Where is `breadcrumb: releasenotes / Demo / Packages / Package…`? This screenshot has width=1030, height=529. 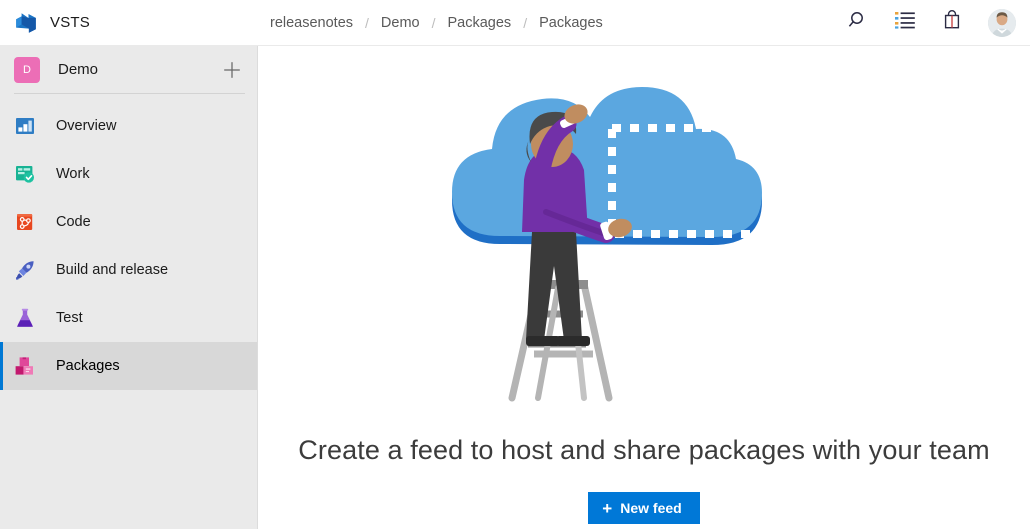 breadcrumb: releasenotes / Demo / Packages / Package… is located at coordinates (431, 23).